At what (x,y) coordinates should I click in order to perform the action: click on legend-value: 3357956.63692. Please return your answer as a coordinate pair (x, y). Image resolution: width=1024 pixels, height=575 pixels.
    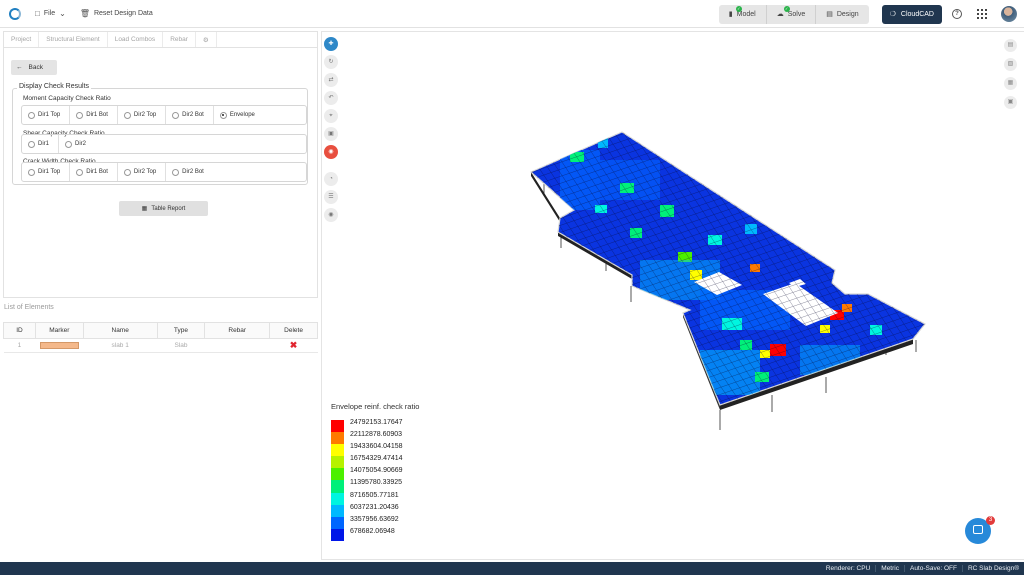
    Looking at the image, I should click on (374, 519).